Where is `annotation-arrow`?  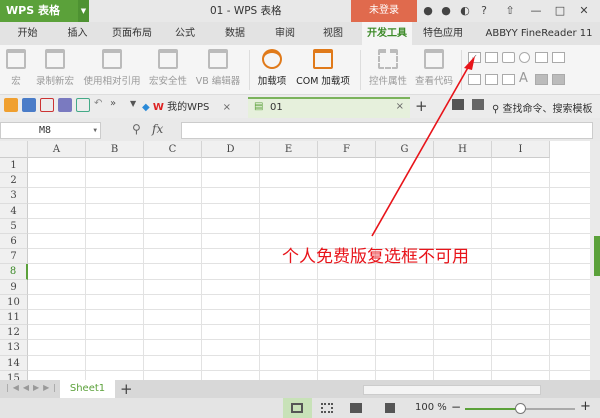
annotation-arrow is located at coordinates (423, 146).